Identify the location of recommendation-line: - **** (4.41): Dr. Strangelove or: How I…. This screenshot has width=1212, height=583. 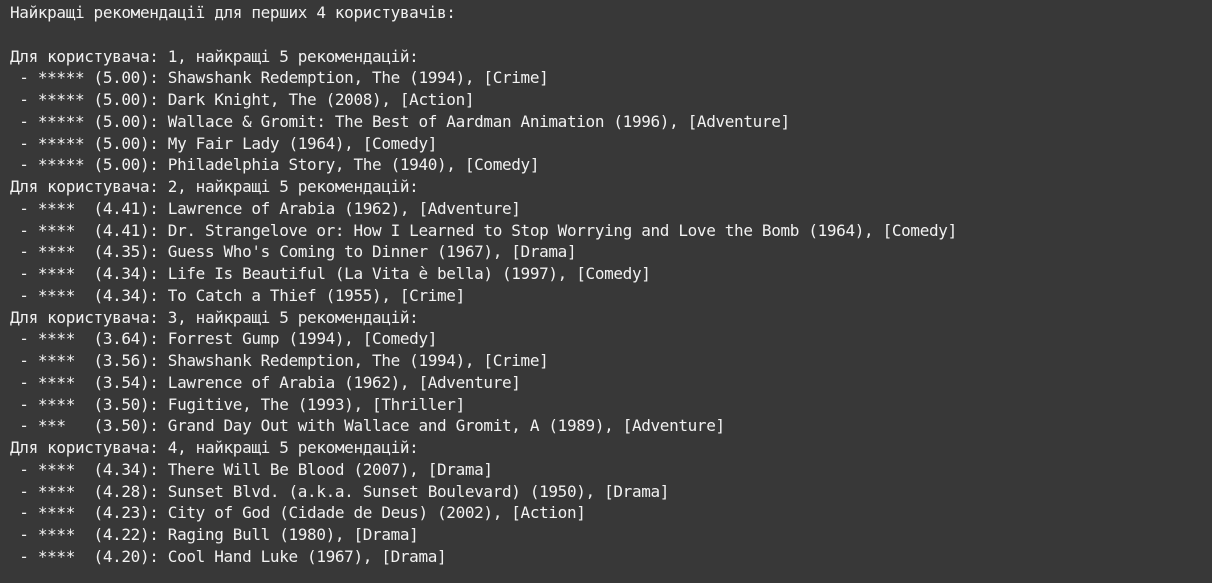
(483, 230).